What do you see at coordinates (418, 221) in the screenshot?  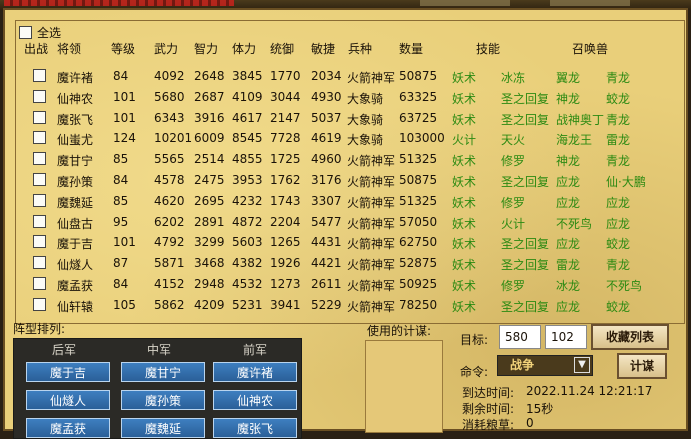 I see `cell-count: 57050` at bounding box center [418, 221].